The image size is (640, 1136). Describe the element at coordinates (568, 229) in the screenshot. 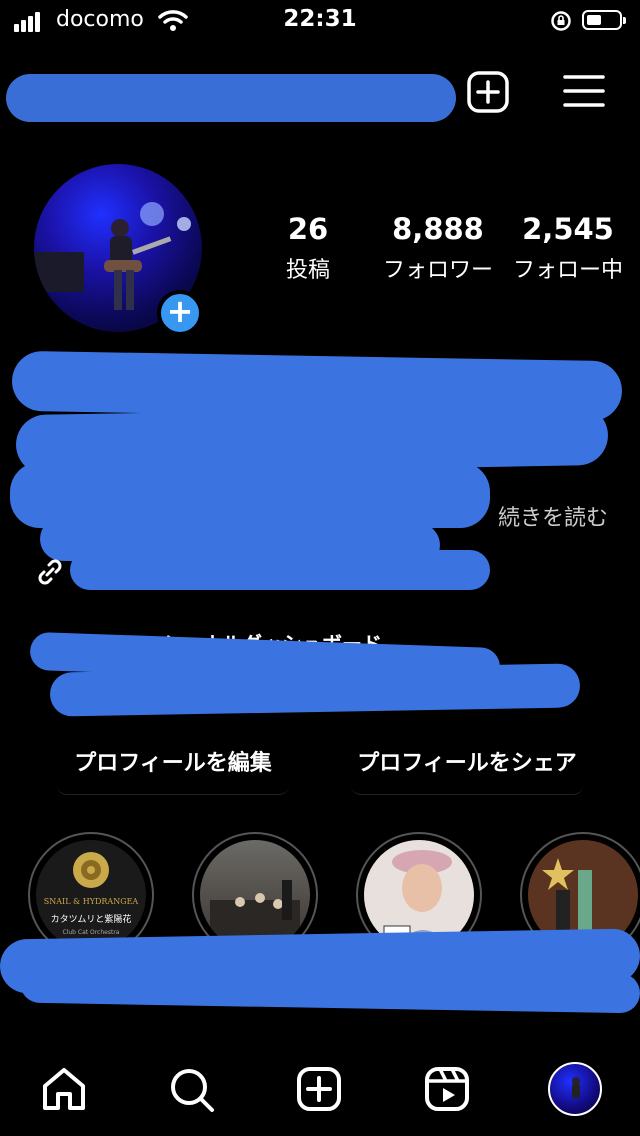

I see `following-count: 2,545` at that location.